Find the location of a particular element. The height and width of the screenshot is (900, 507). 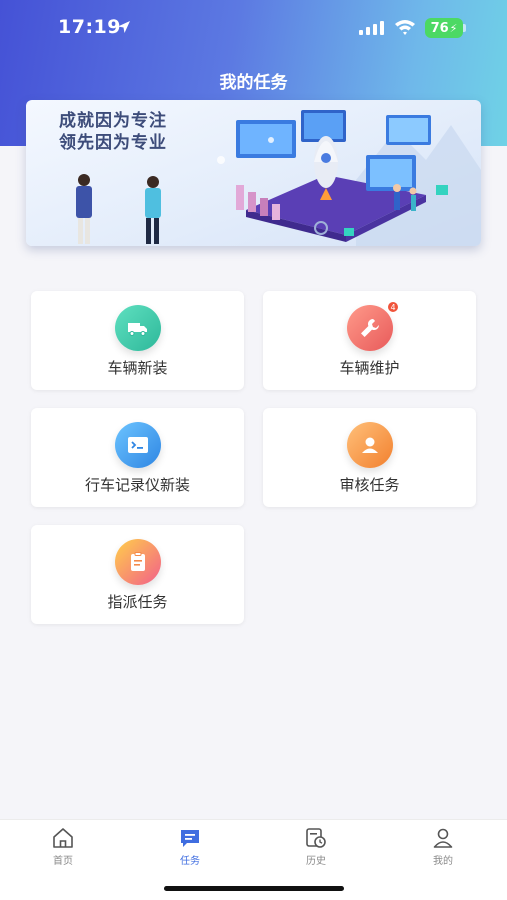

task-card-label: 行车记录仪新装 is located at coordinates (137, 485).